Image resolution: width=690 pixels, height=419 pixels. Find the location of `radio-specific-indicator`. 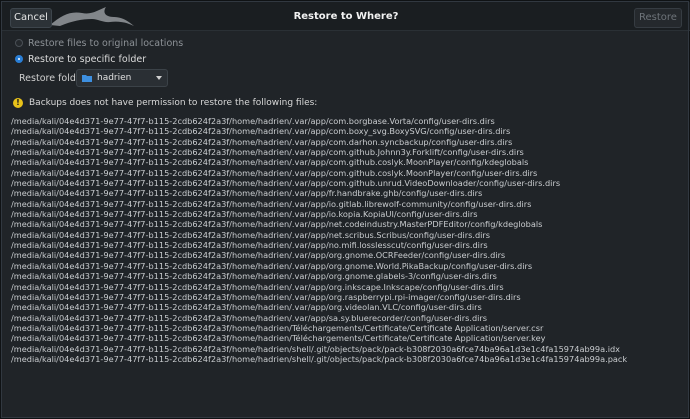

radio-specific-indicator is located at coordinates (19, 59).